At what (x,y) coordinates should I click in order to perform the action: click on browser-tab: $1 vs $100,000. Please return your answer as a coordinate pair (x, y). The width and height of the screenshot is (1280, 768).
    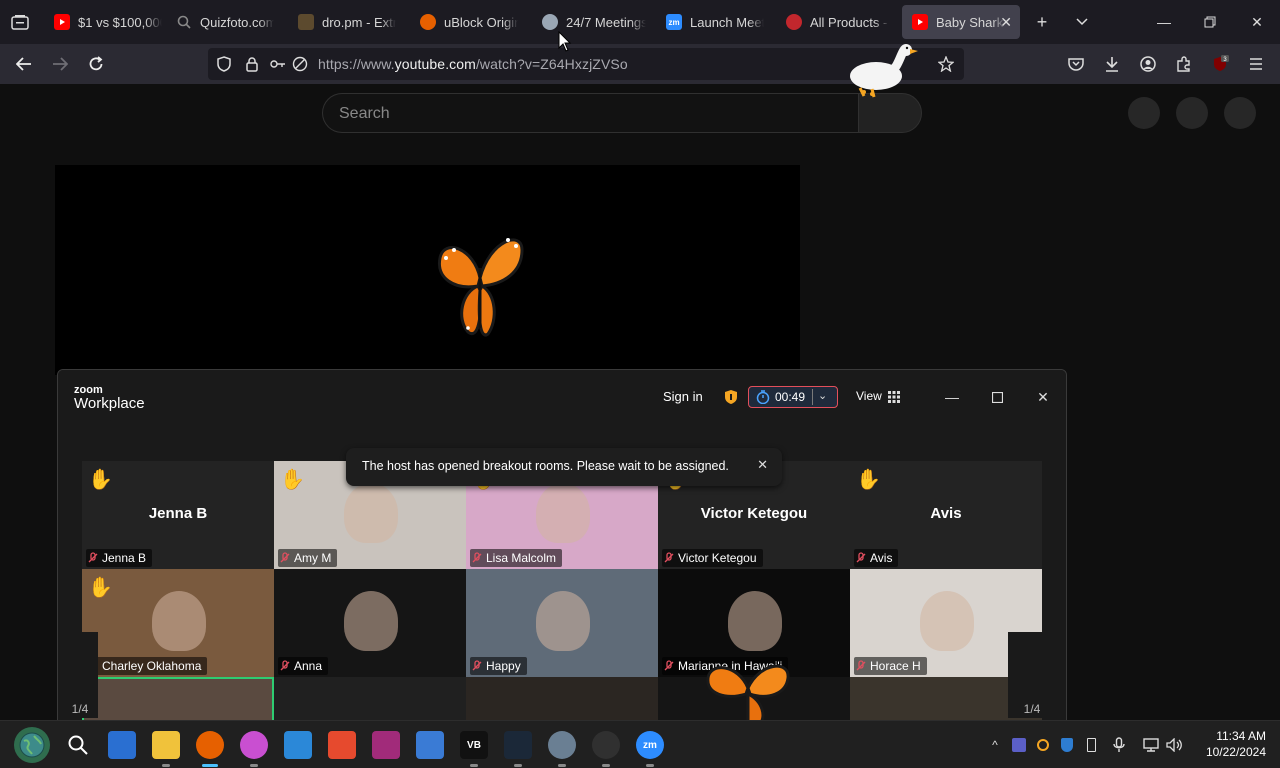
    Looking at the image, I should click on (108, 22).